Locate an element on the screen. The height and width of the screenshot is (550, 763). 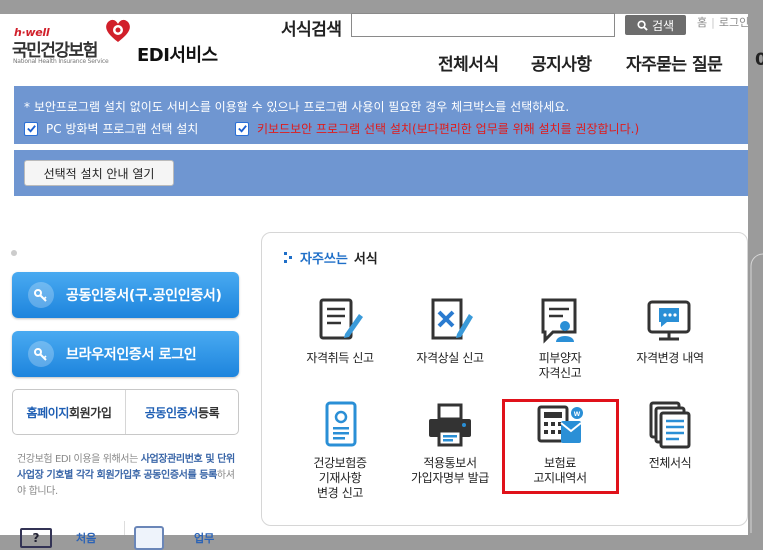
business-guide-icon is located at coordinates (149, 538).